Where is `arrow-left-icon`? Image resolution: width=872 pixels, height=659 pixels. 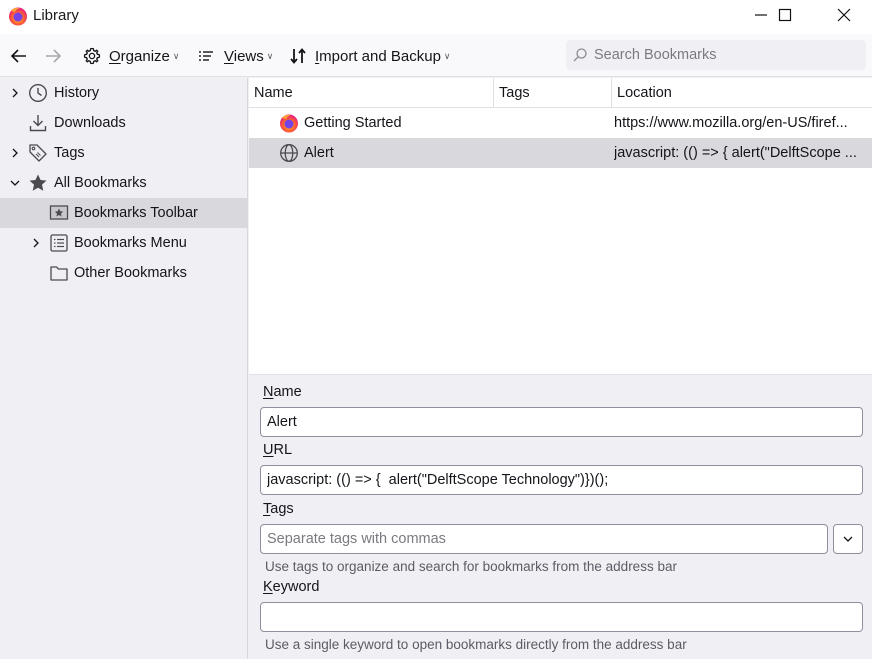
arrow-left-icon is located at coordinates (18, 56).